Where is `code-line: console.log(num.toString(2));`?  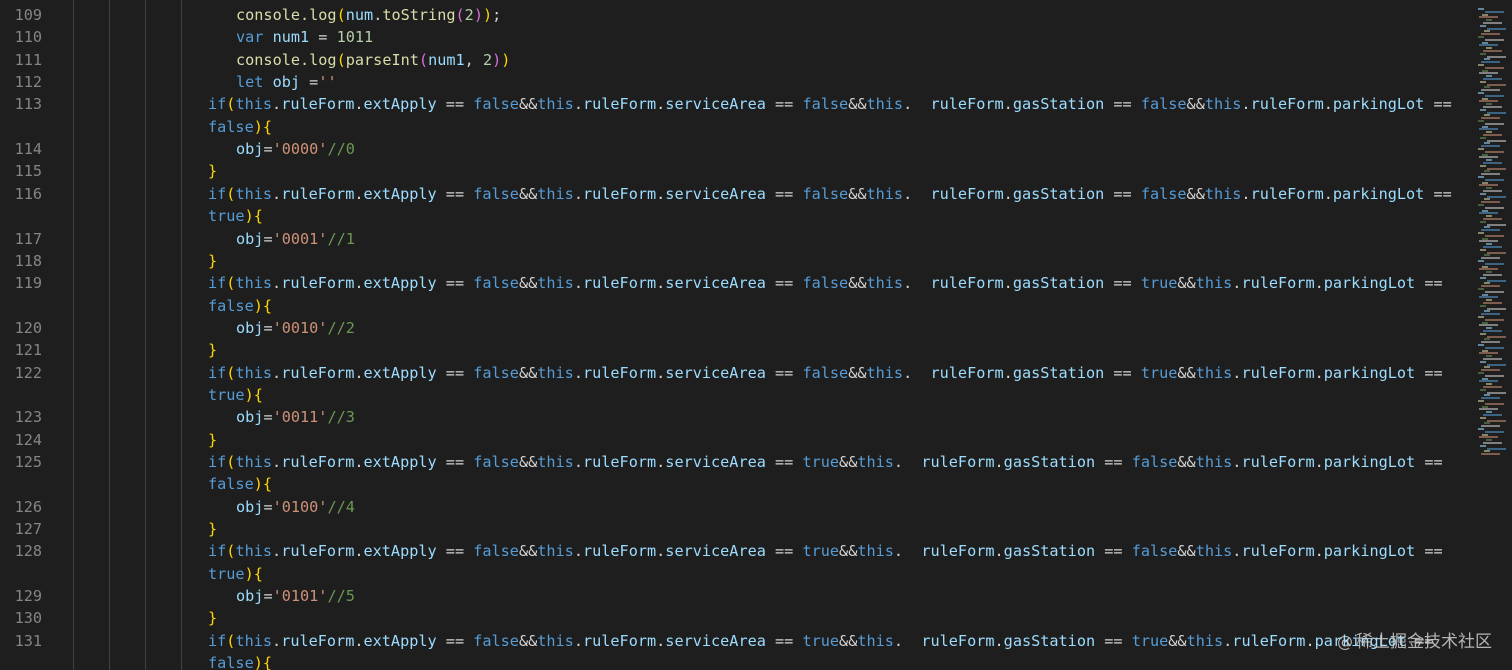 code-line: console.log(num.toString(2)); is located at coordinates (368, 15).